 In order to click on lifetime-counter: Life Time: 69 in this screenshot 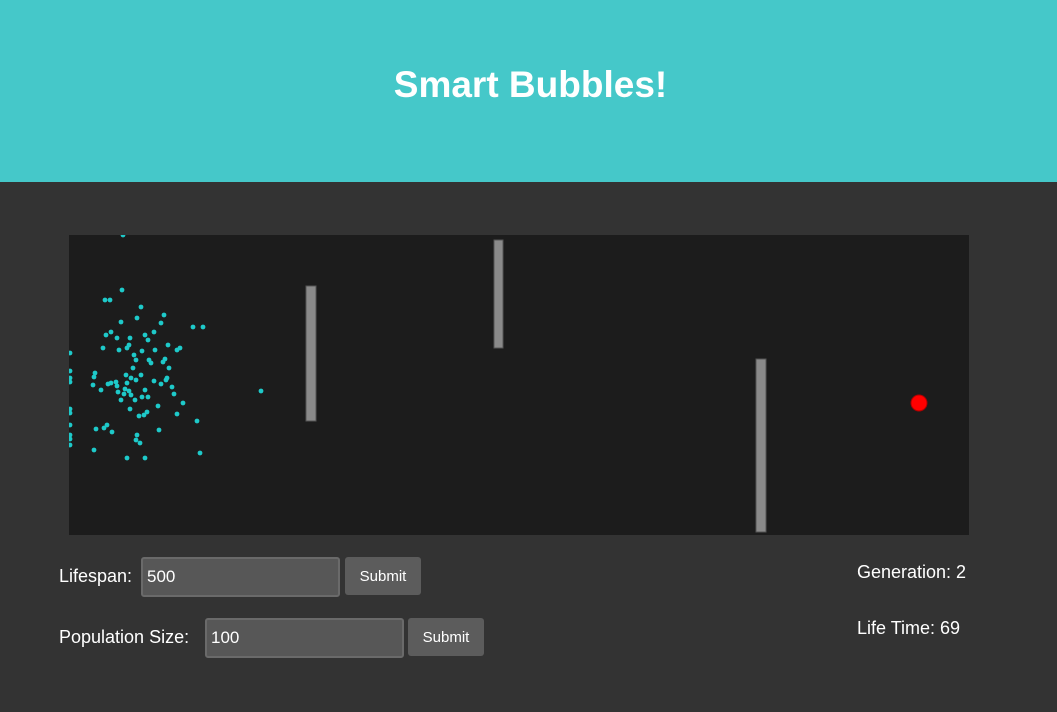, I will do `click(909, 628)`.